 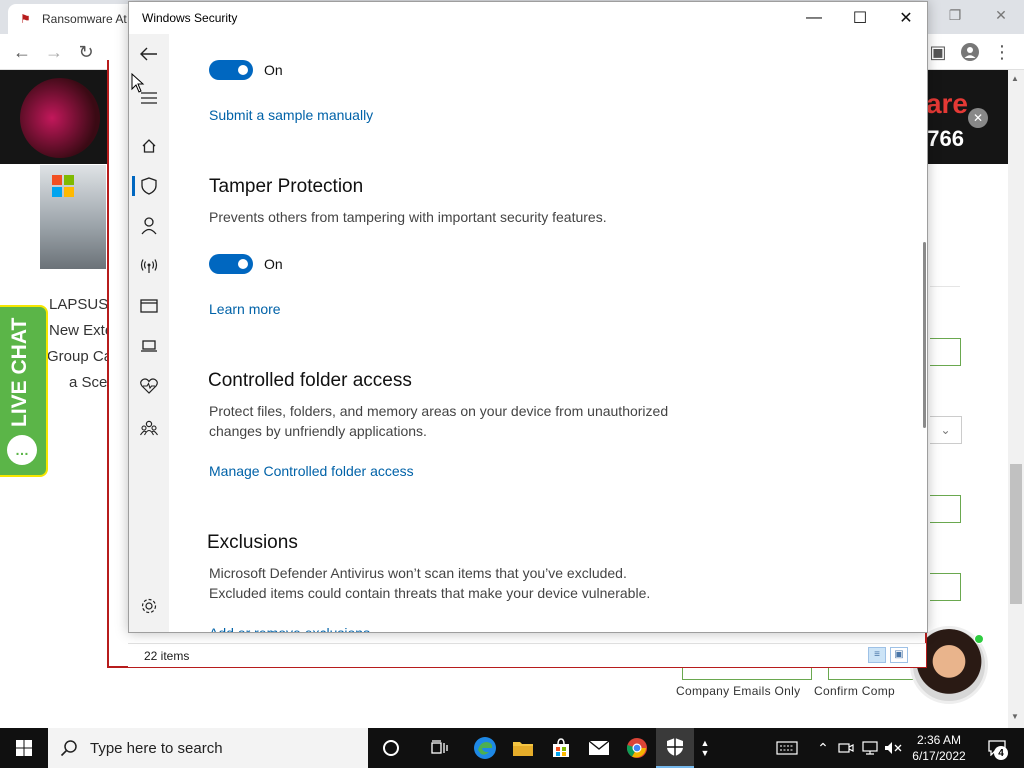 I want to click on view-toggle: ≡ ▣, so click(x=888, y=655).